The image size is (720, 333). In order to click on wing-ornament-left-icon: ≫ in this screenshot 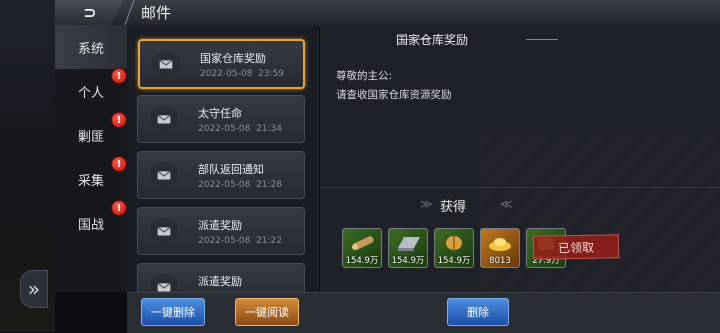, I will do `click(426, 204)`.